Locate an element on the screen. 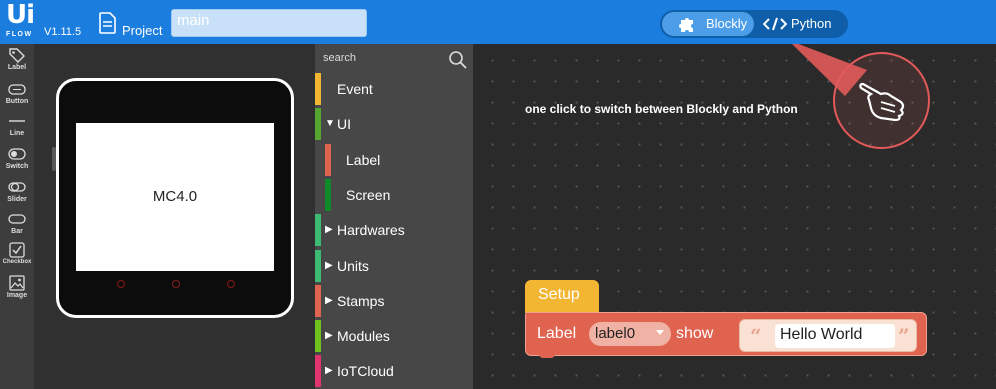 The image size is (996, 389). tool-button: Button is located at coordinates (17, 96).